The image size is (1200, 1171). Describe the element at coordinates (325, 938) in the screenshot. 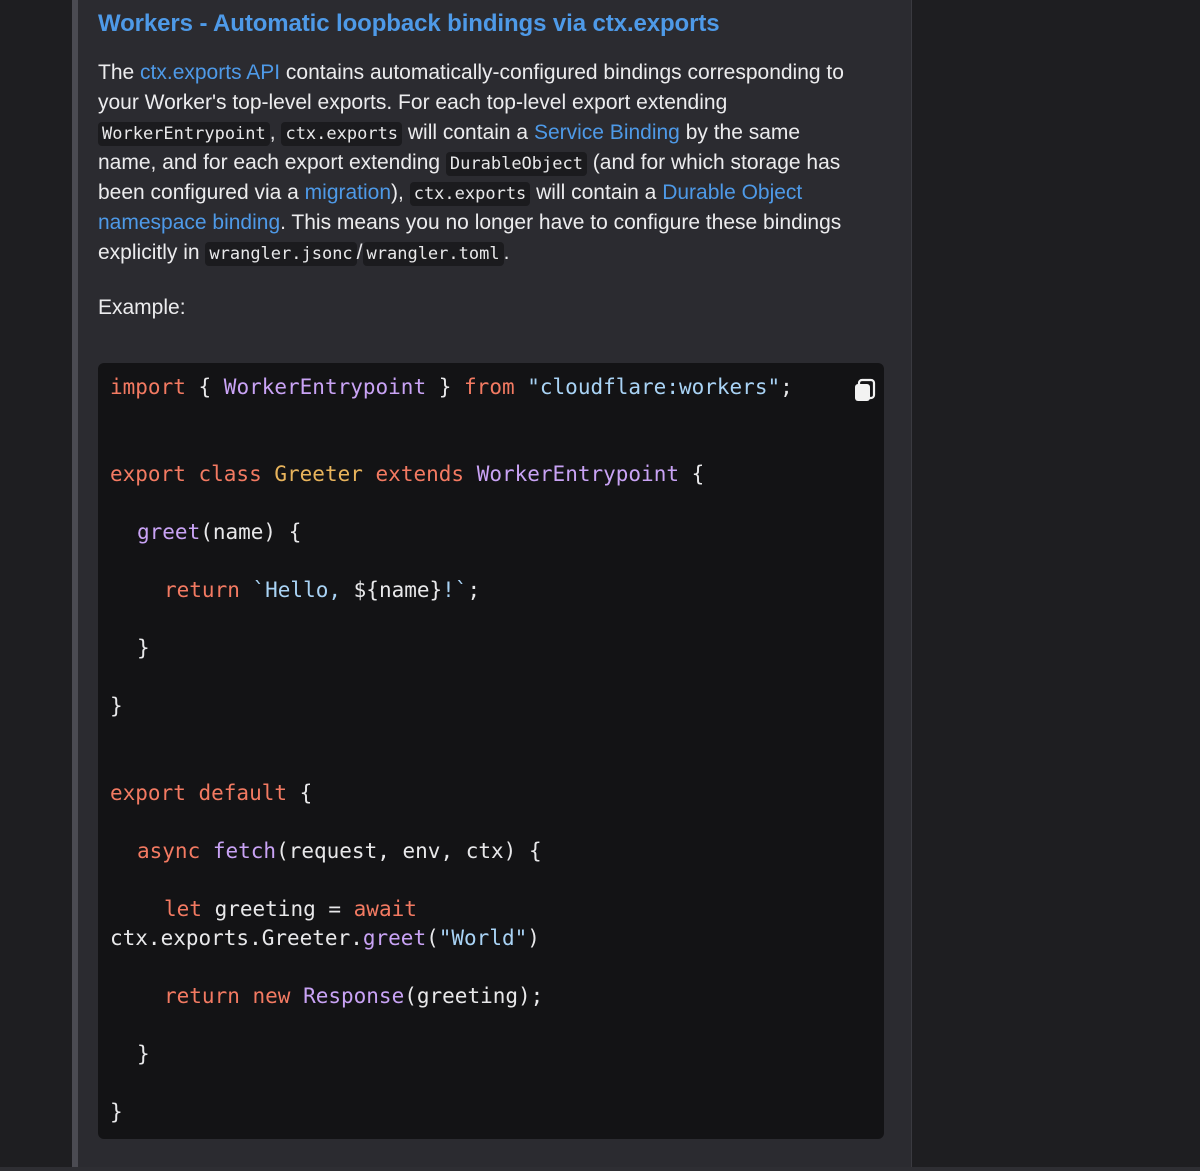

I see `code-line: ctx.exports.Greeter.greet("World")` at that location.